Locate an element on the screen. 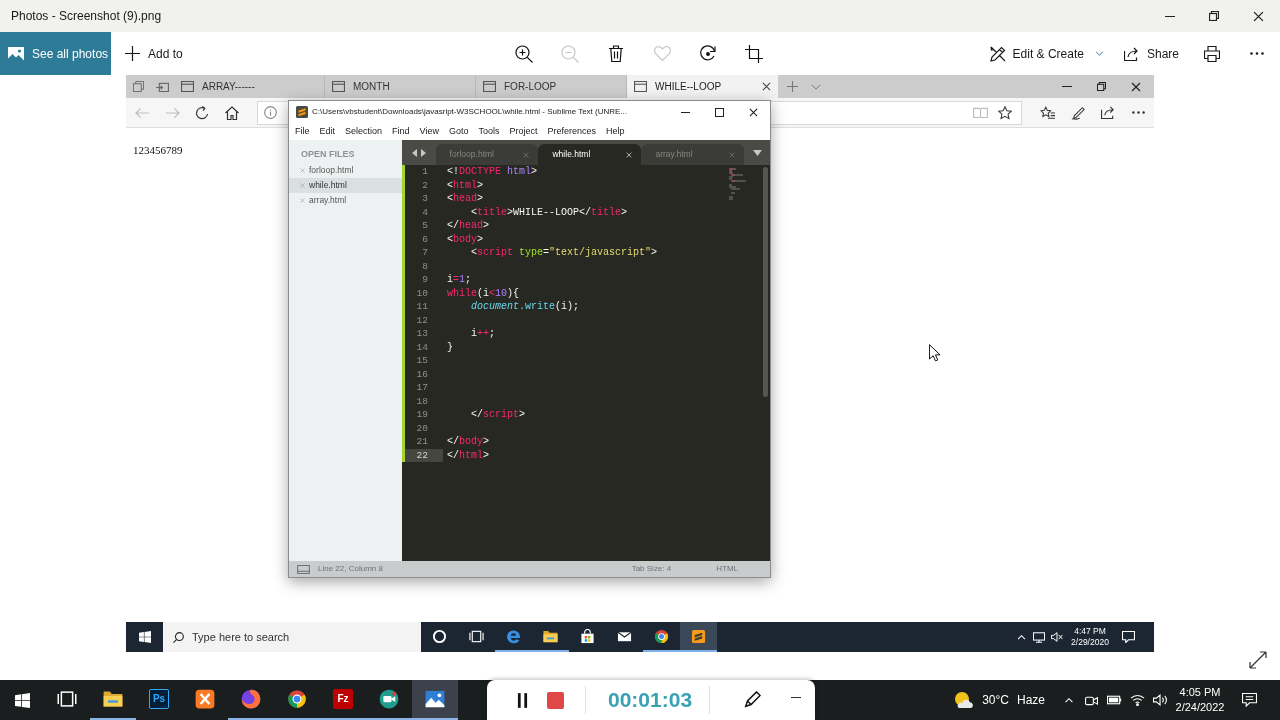 Image resolution: width=1280 pixels, height=720 pixels. restore-icon is located at coordinates (1101, 86).